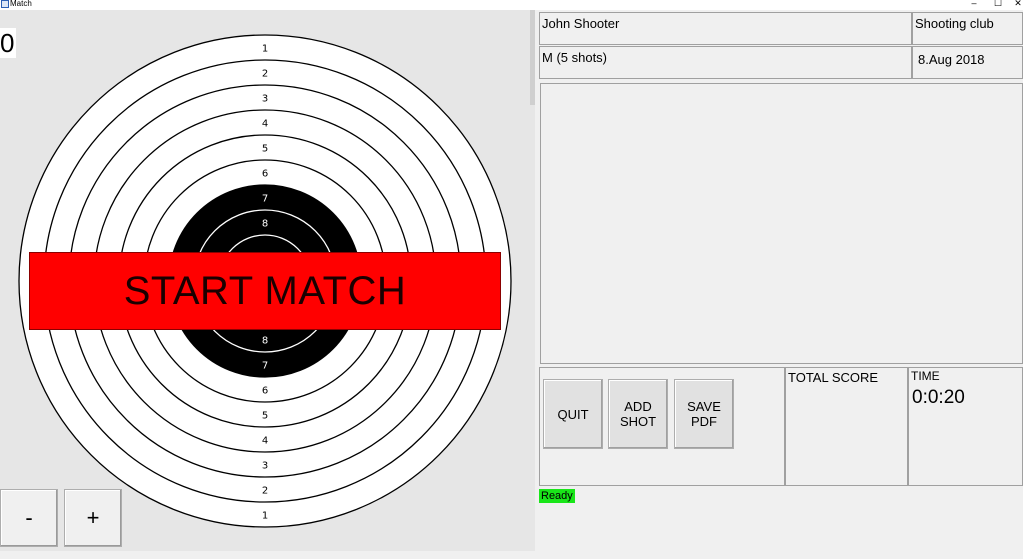  What do you see at coordinates (725, 28) in the screenshot?
I see `shooter-name-field: John Shooter` at bounding box center [725, 28].